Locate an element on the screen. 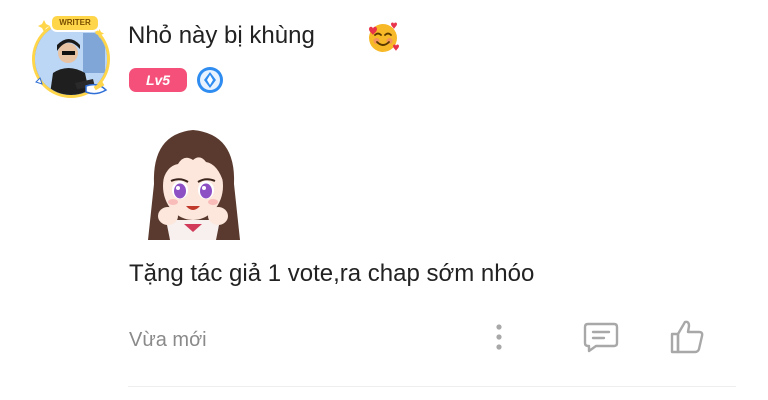 This screenshot has height=400, width=768. reply-button is located at coordinates (601, 337).